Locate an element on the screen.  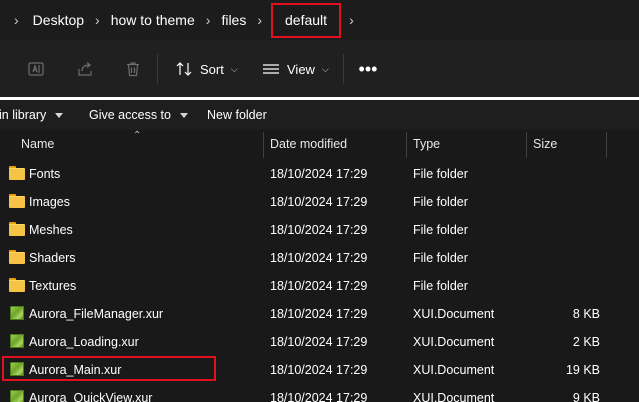
new-folder-button: New folder is located at coordinates (237, 115).